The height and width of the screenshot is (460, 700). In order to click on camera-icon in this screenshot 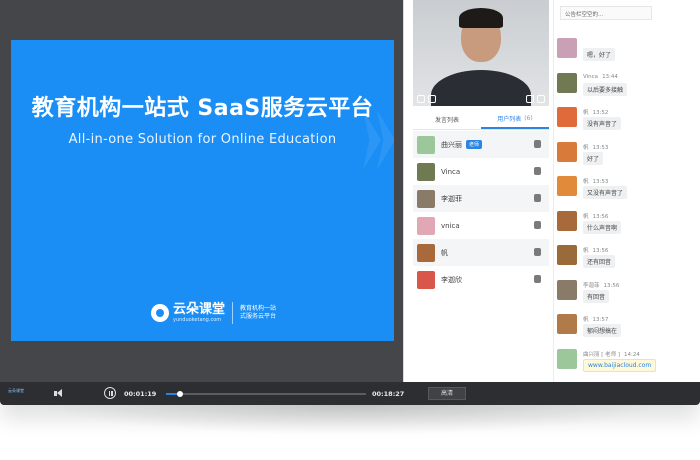, I will do `click(421, 99)`.